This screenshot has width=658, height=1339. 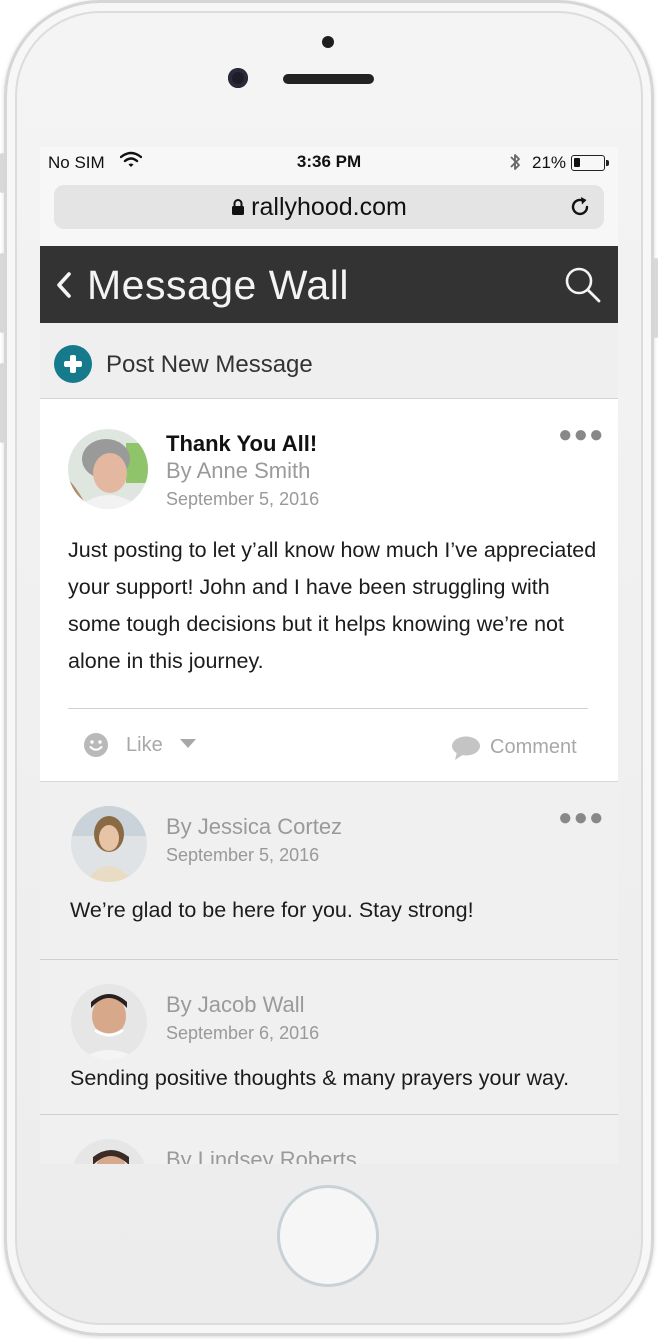 What do you see at coordinates (188, 743) in the screenshot?
I see `caret-down-icon` at bounding box center [188, 743].